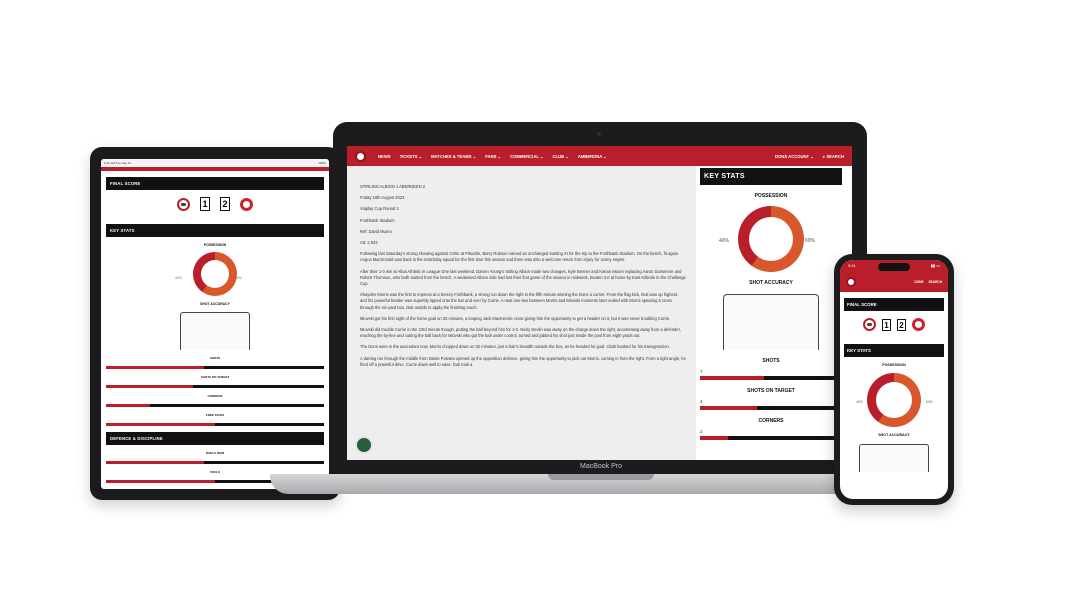 The image size is (1080, 607). What do you see at coordinates (379, 209) in the screenshot?
I see `article-paragraph: Viaplay Cup Round 2` at bounding box center [379, 209].